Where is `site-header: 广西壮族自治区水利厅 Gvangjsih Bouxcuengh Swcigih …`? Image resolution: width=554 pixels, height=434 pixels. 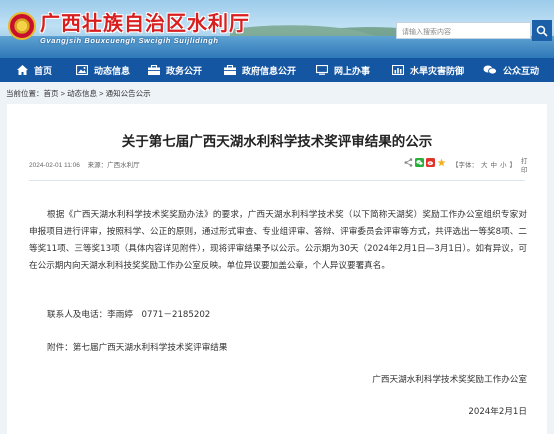 site-header: 广西壮族自治区水利厅 Gvangjsih Bouxcuengh Swcigih … is located at coordinates (277, 29).